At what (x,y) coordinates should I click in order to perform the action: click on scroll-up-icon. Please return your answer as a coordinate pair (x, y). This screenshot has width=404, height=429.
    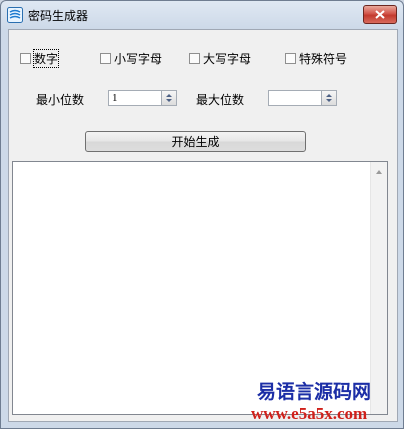
    Looking at the image, I should click on (379, 172).